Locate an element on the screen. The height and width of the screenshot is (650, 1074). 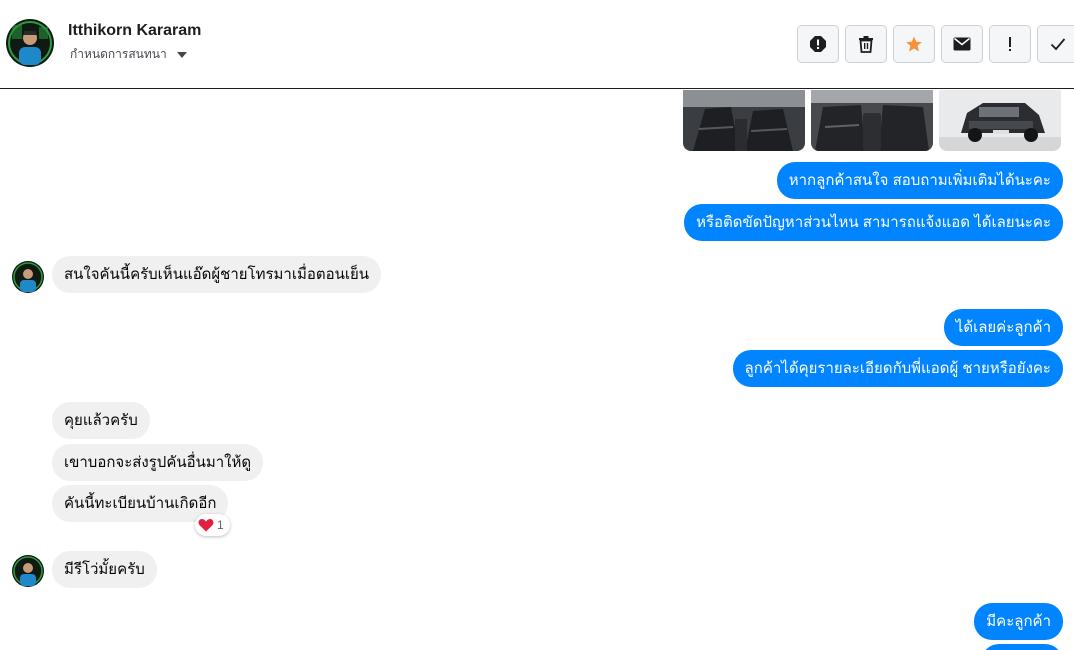
incoming-message: เขาบอกจะส่งรูปคันอื่นมาให้ดู is located at coordinates (158, 462).